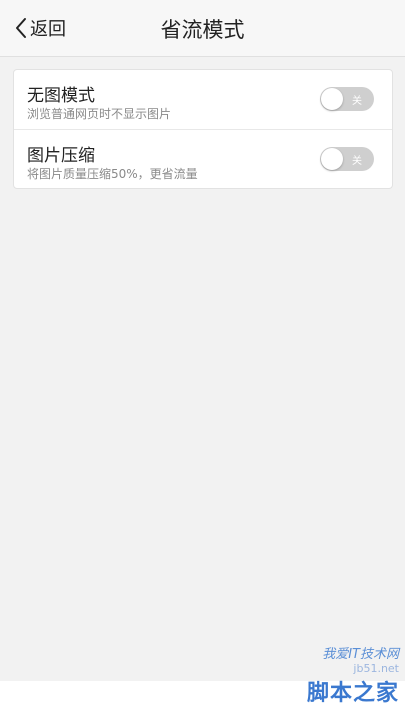 This screenshot has height=711, width=405. Describe the element at coordinates (376, 668) in the screenshot. I see `watermark-url: jb51.net` at that location.